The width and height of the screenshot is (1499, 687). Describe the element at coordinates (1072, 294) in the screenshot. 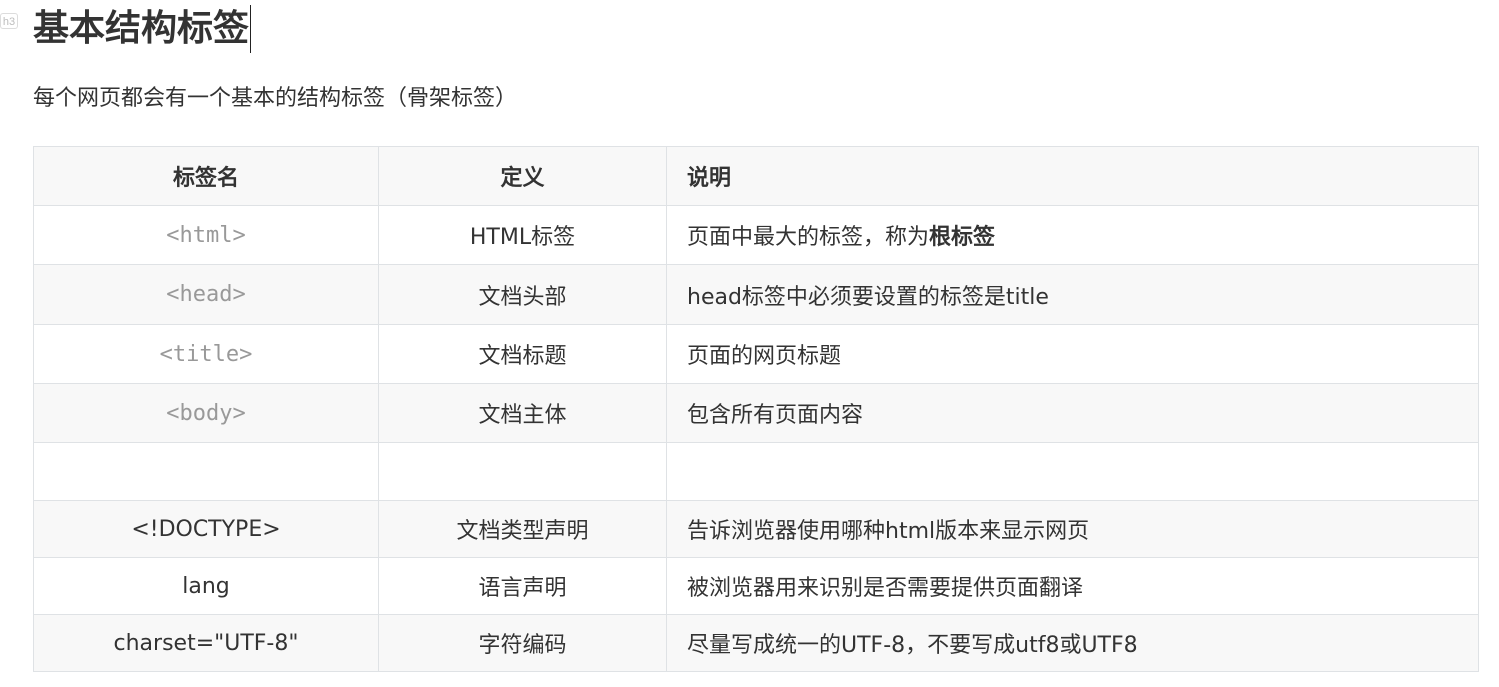

I see `cell-description: head标签中必须要设置的标签是title` at that location.